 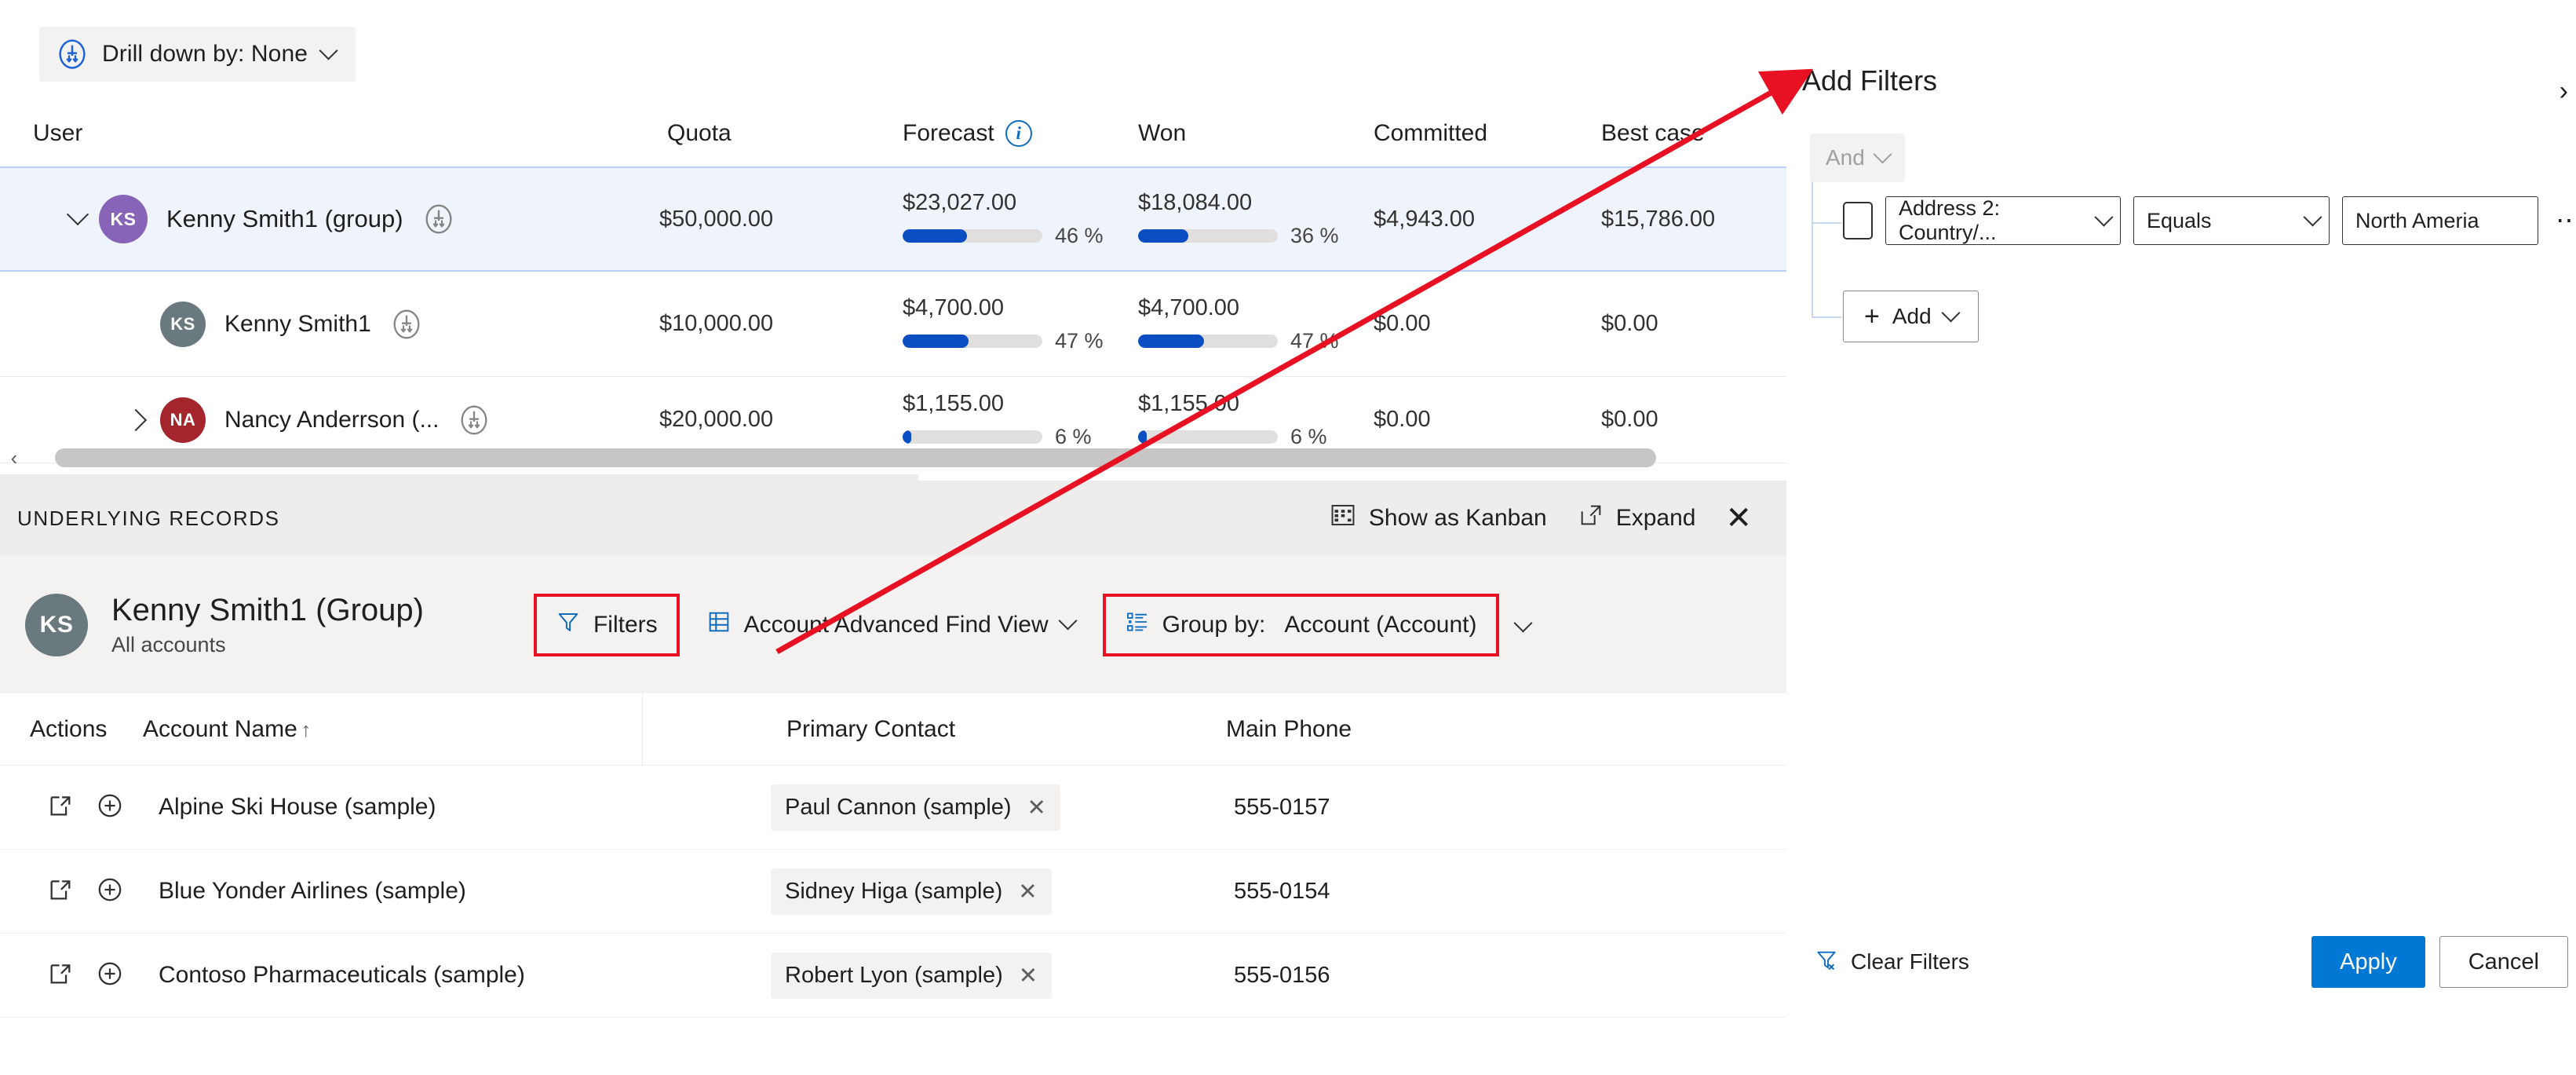 What do you see at coordinates (2368, 962) in the screenshot?
I see `apply-button: Apply` at bounding box center [2368, 962].